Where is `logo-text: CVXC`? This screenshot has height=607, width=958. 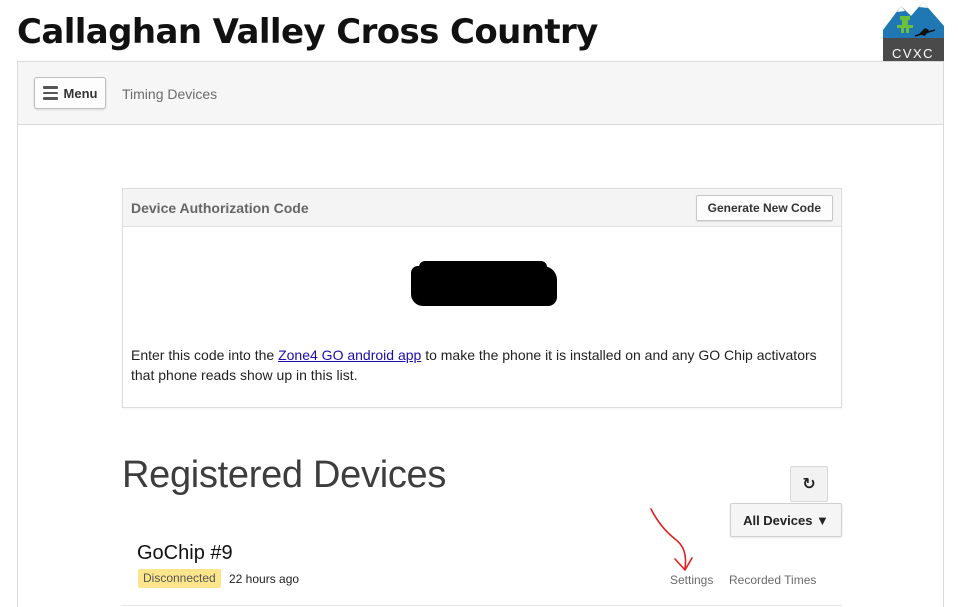
logo-text: CVXC is located at coordinates (913, 53).